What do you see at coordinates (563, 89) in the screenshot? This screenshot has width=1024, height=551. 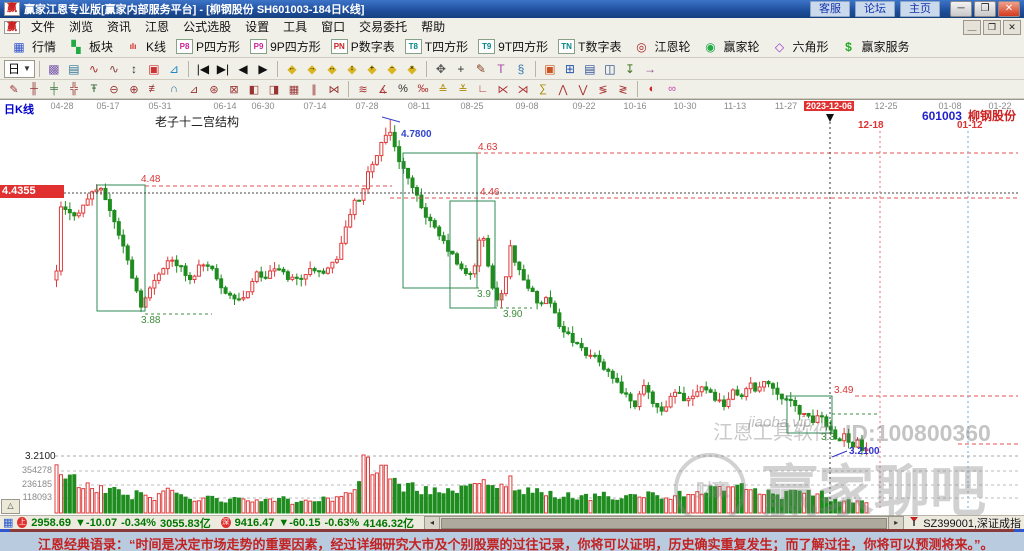 I see `wedge-up-icon: ⋀` at bounding box center [563, 89].